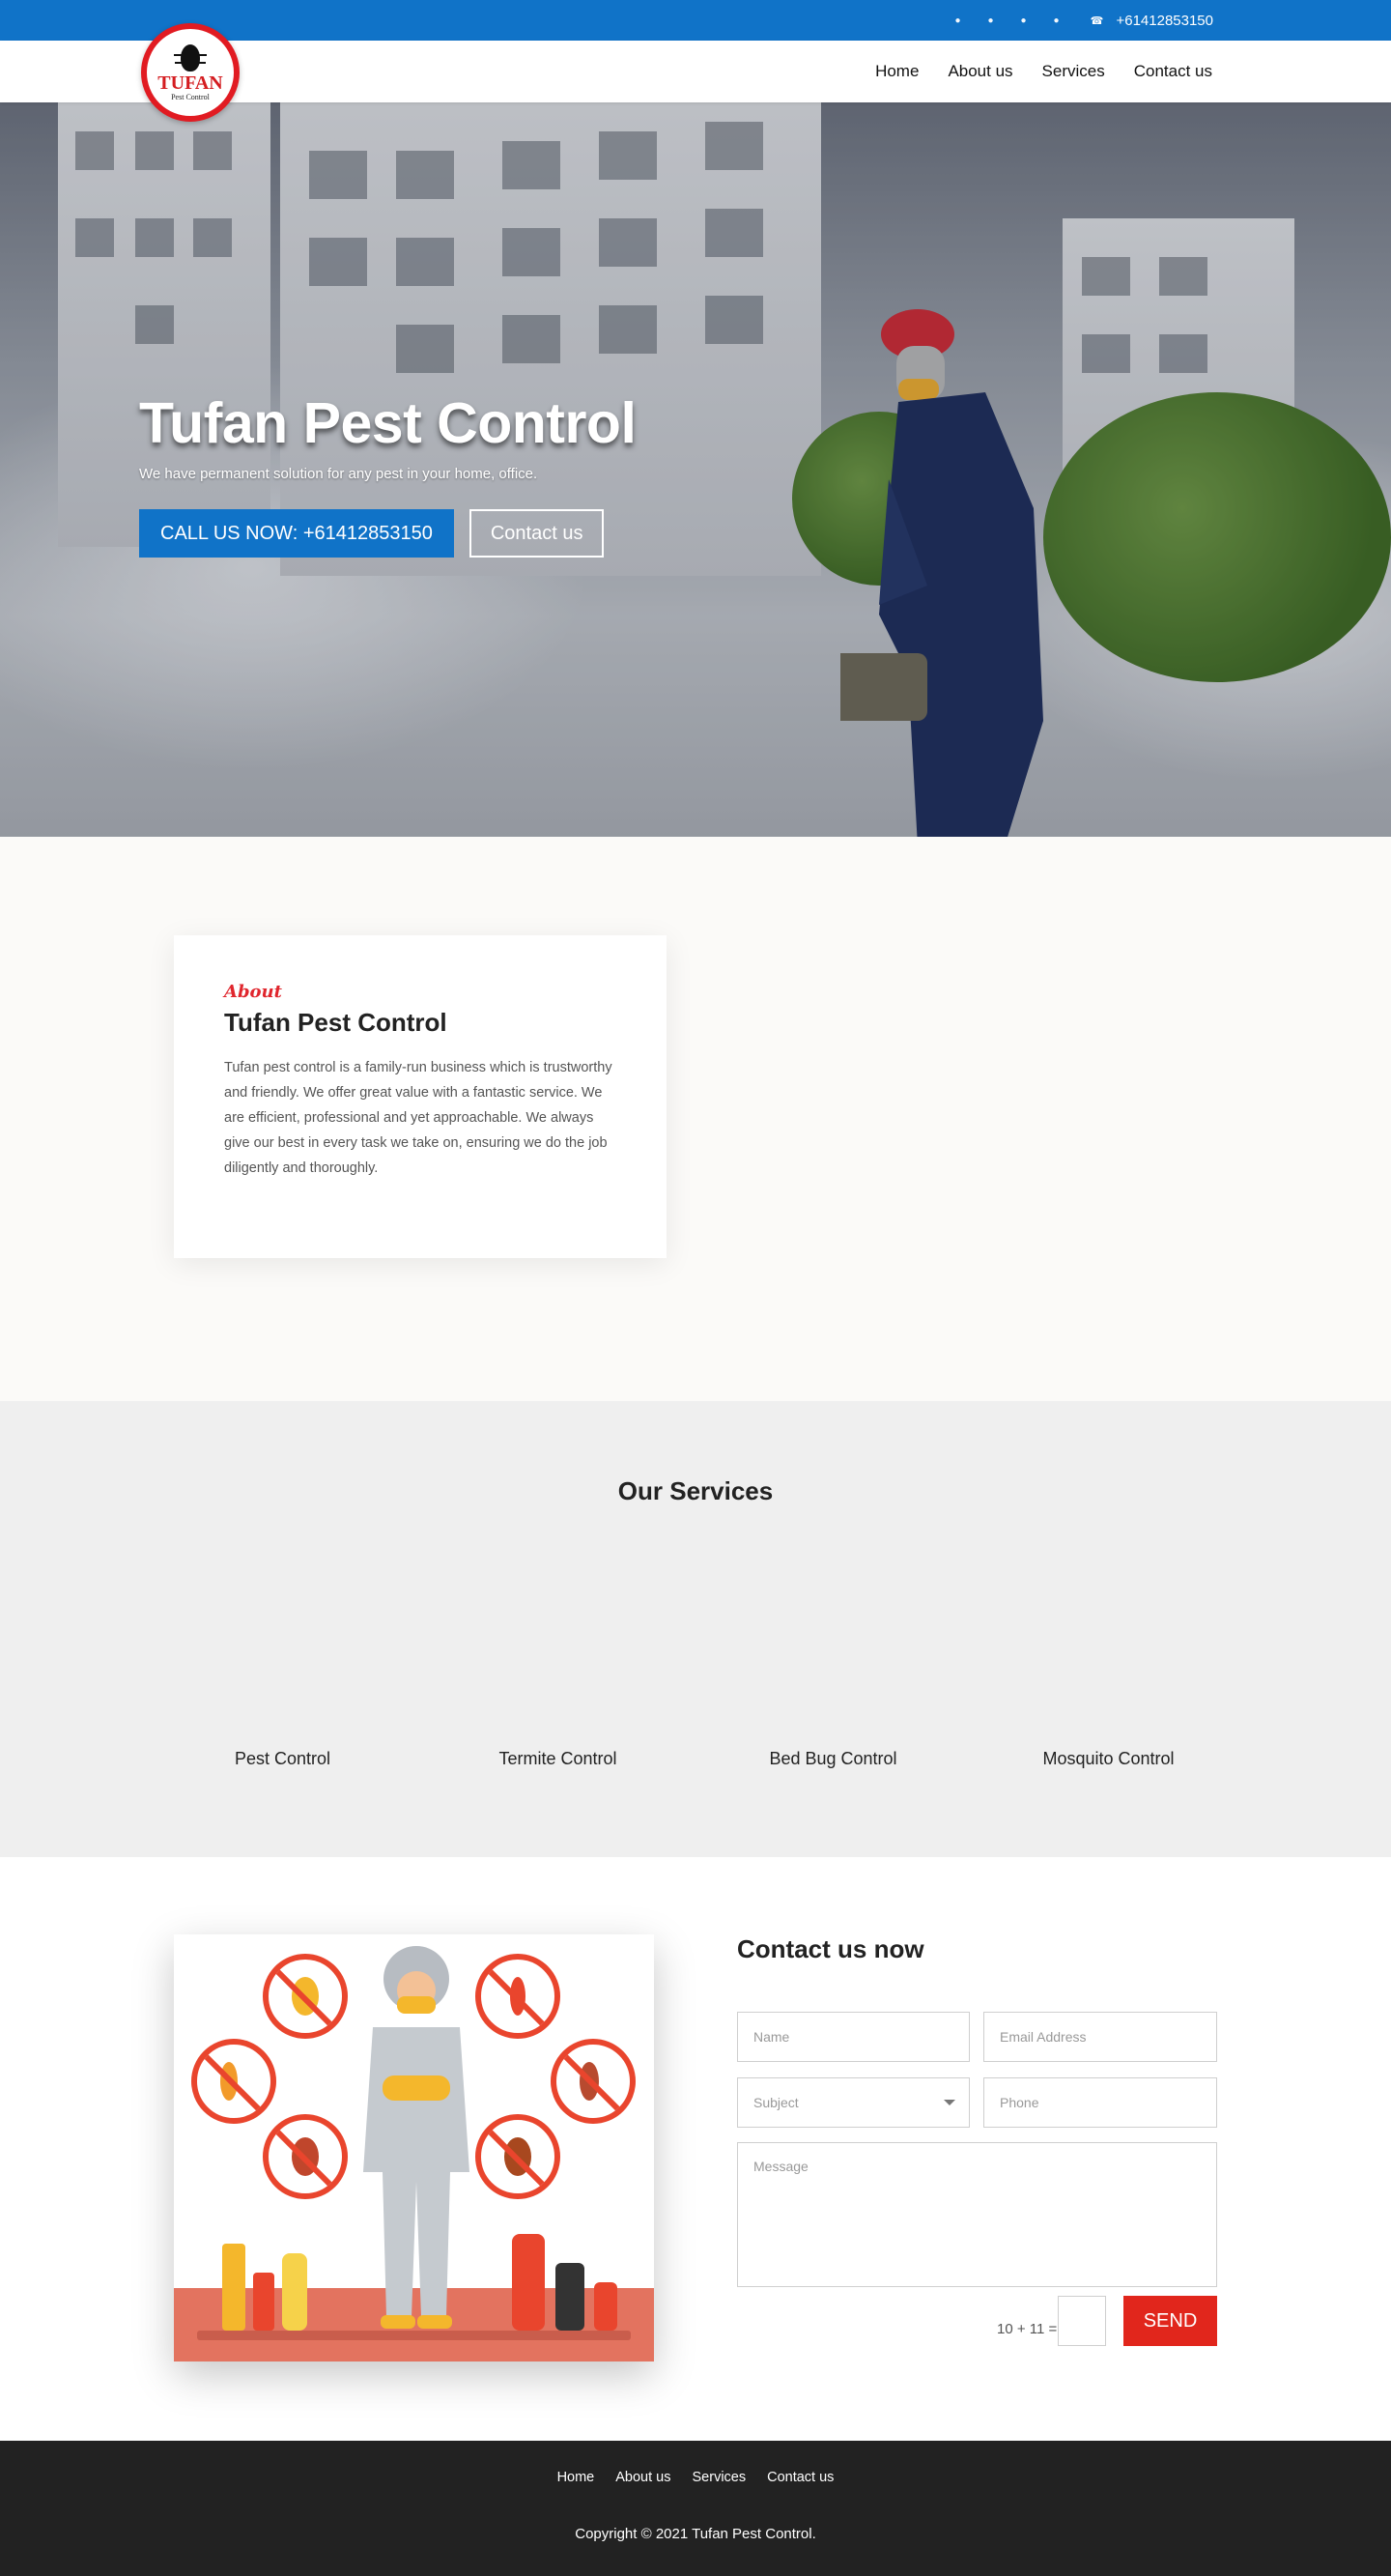 Image resolution: width=1391 pixels, height=2576 pixels. I want to click on top-phone: ☎ +61412853150, so click(1152, 21).